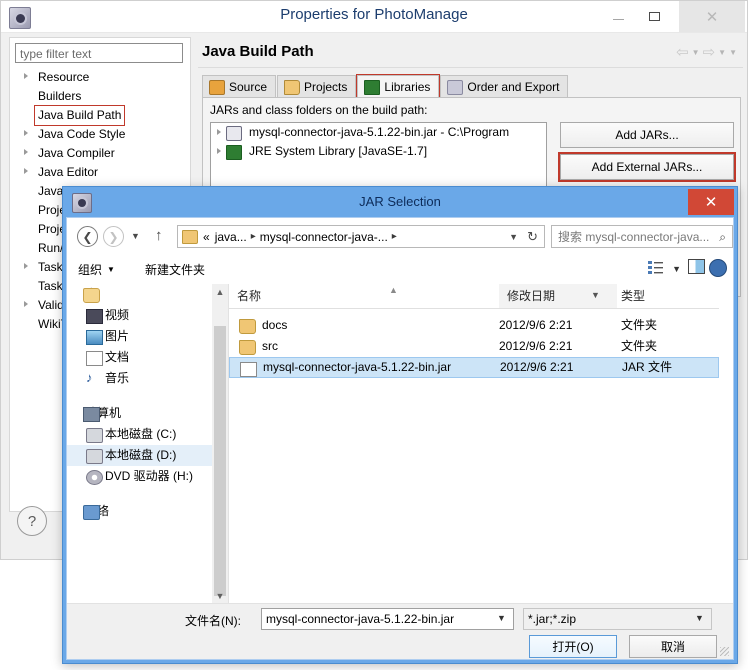 The image size is (748, 670). What do you see at coordinates (696, 52) in the screenshot?
I see `back-dropdown-icon: ▼` at bounding box center [696, 52].